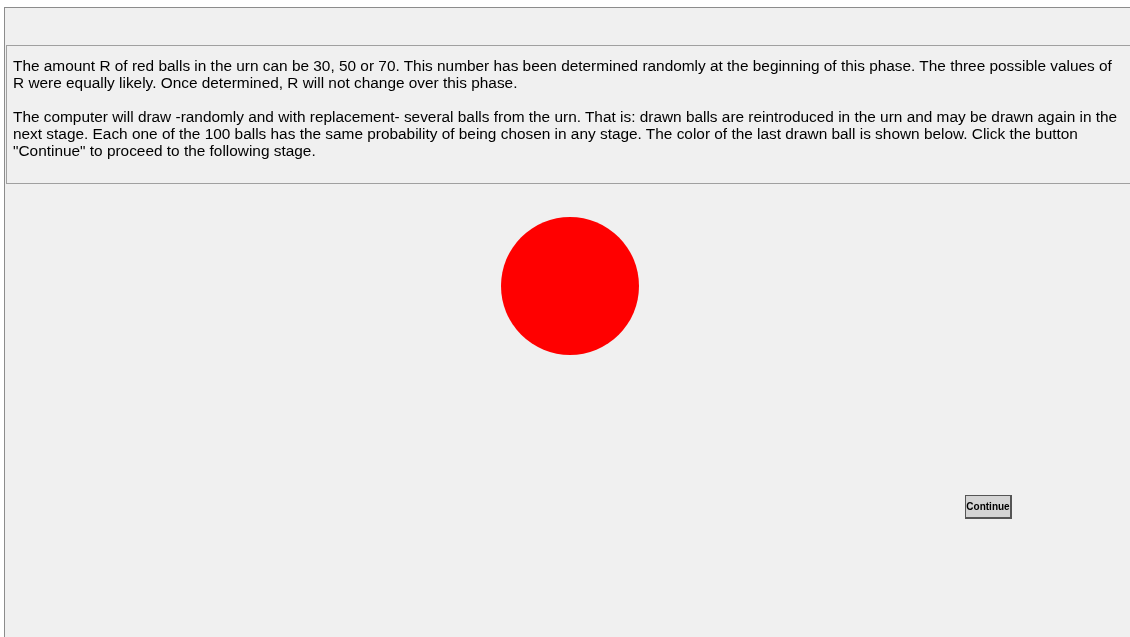 This screenshot has width=1130, height=637. Describe the element at coordinates (988, 507) in the screenshot. I see `continue-button: Continue` at that location.